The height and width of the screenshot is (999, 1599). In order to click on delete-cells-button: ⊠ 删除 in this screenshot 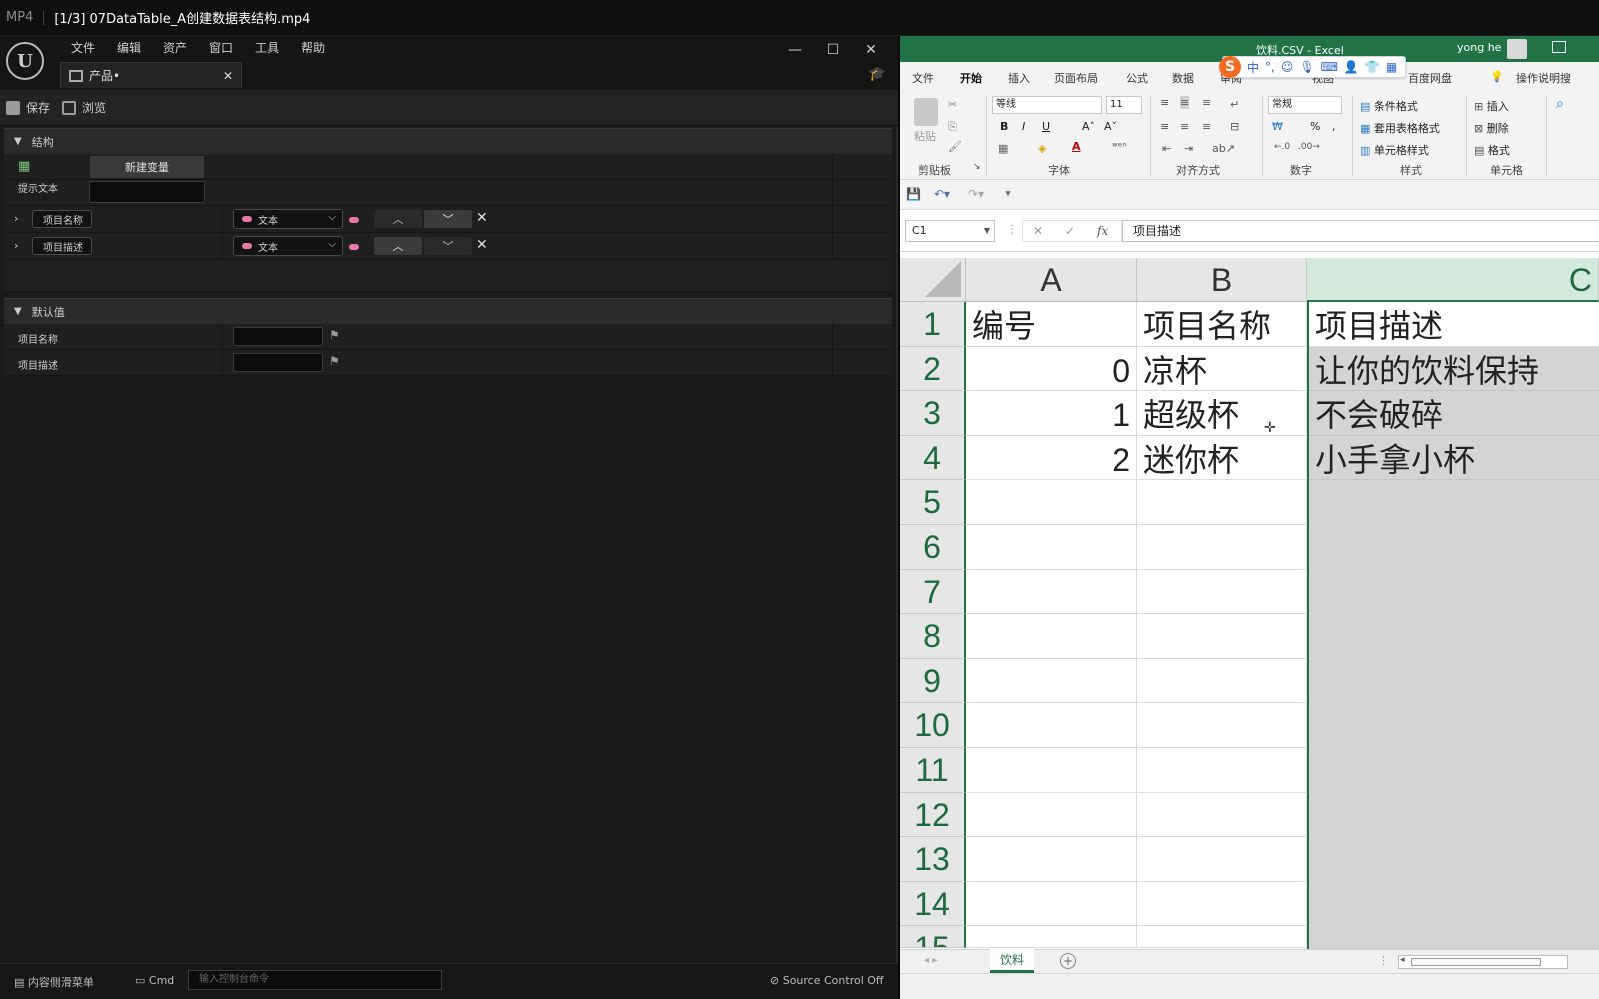, I will do `click(1491, 128)`.